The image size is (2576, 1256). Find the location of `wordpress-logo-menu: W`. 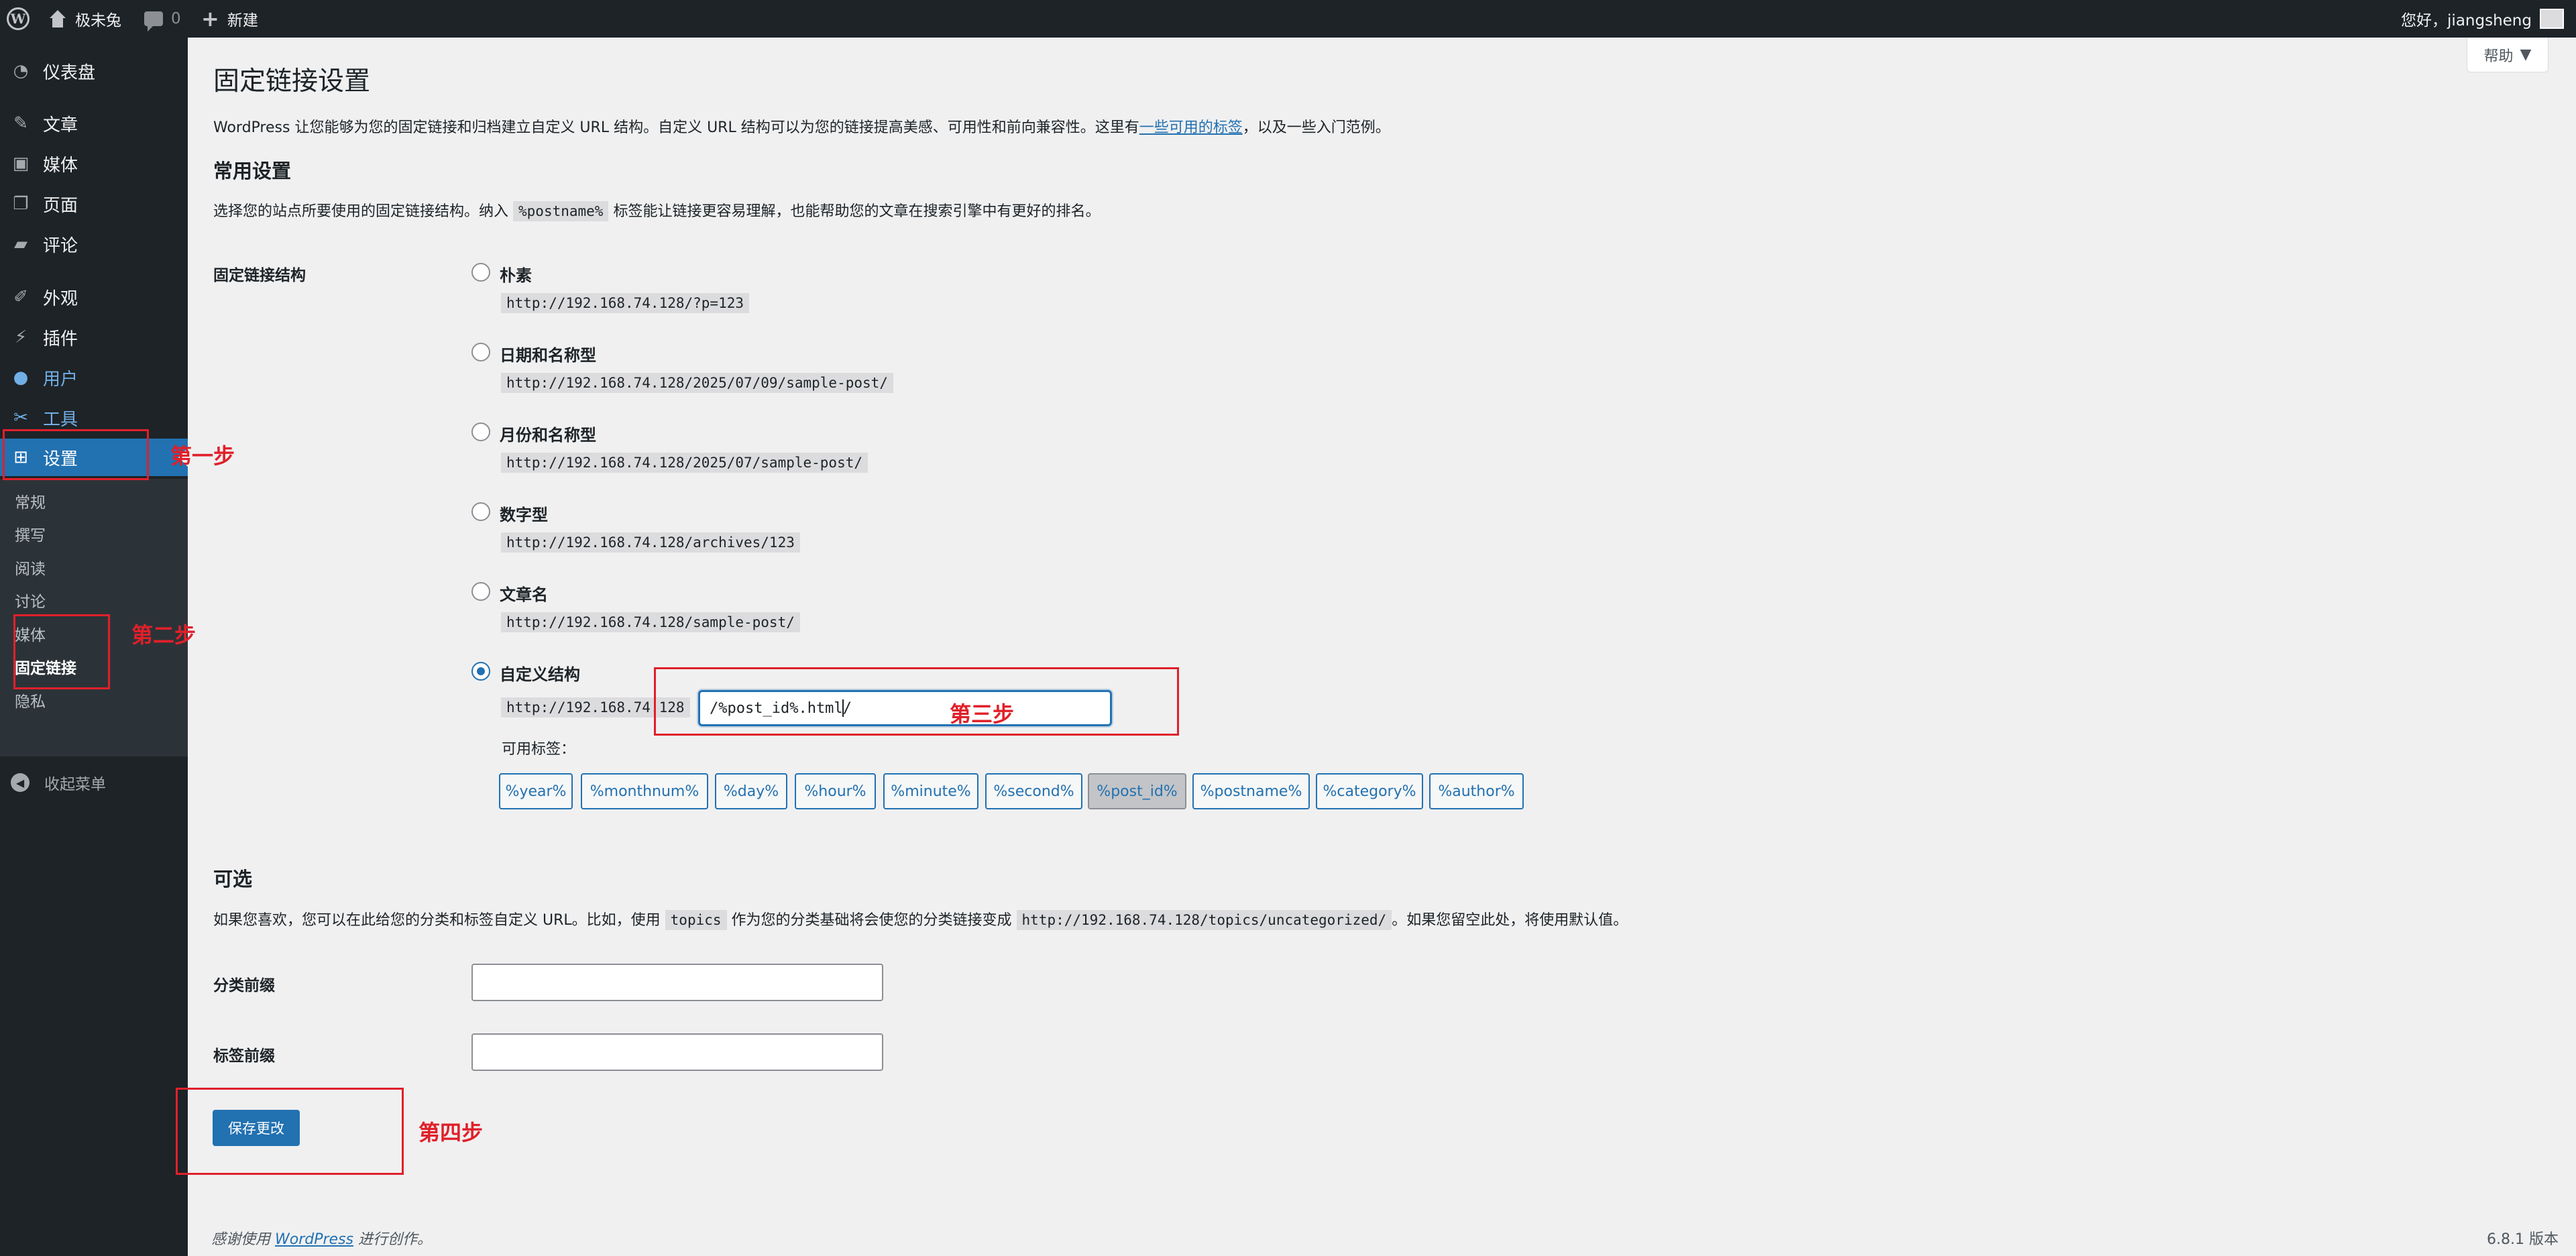

wordpress-logo-menu: W is located at coordinates (19, 19).